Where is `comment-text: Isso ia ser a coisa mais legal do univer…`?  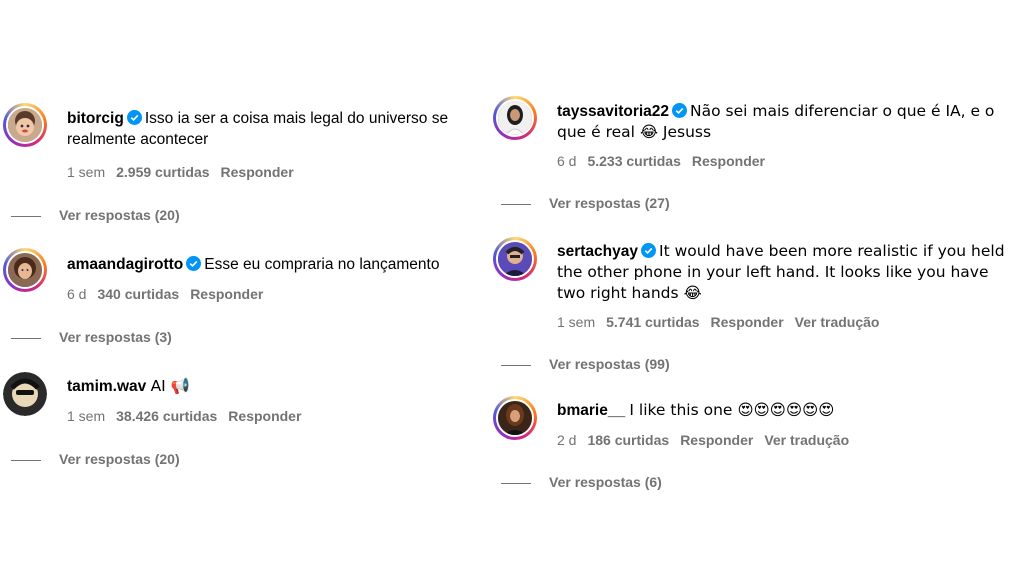 comment-text: Isso ia ser a coisa mais legal do univer… is located at coordinates (258, 129).